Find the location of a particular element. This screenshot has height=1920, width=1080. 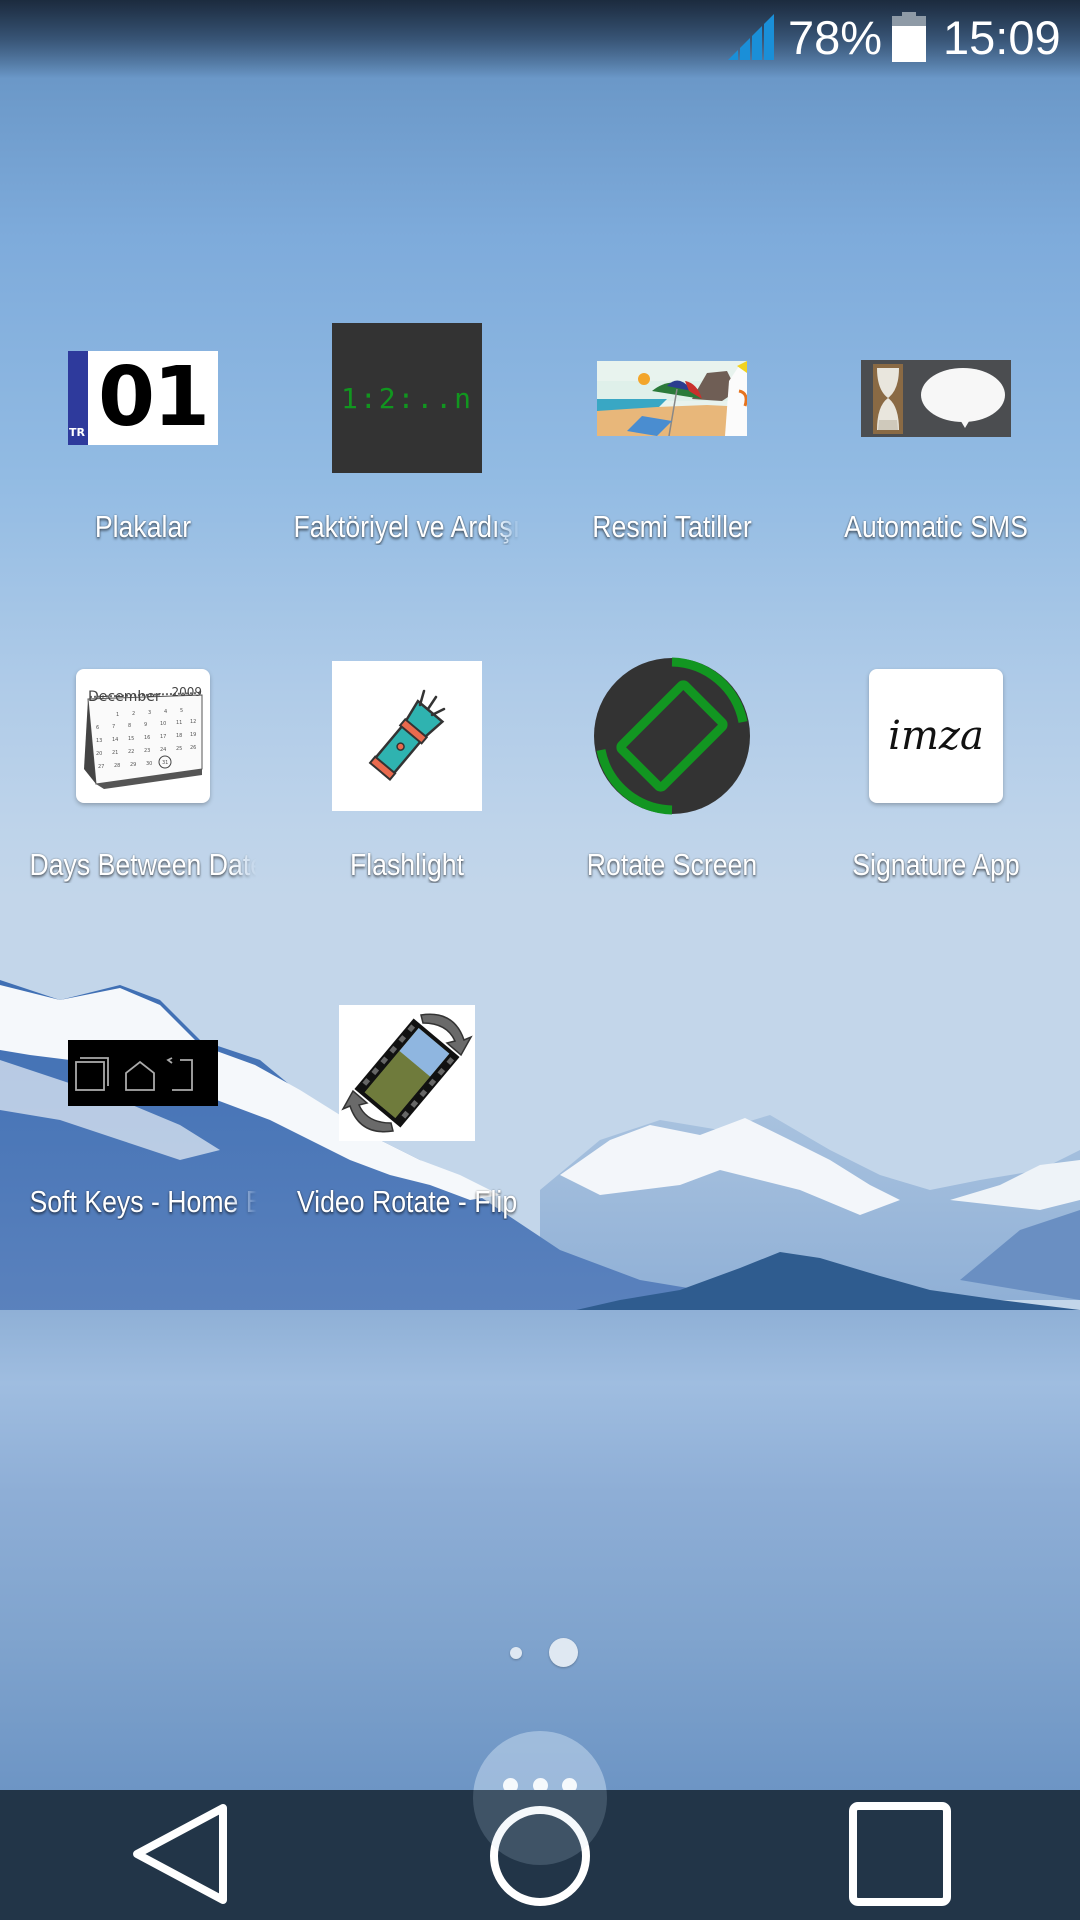

signature-imza-icon: imza is located at coordinates (936, 736).